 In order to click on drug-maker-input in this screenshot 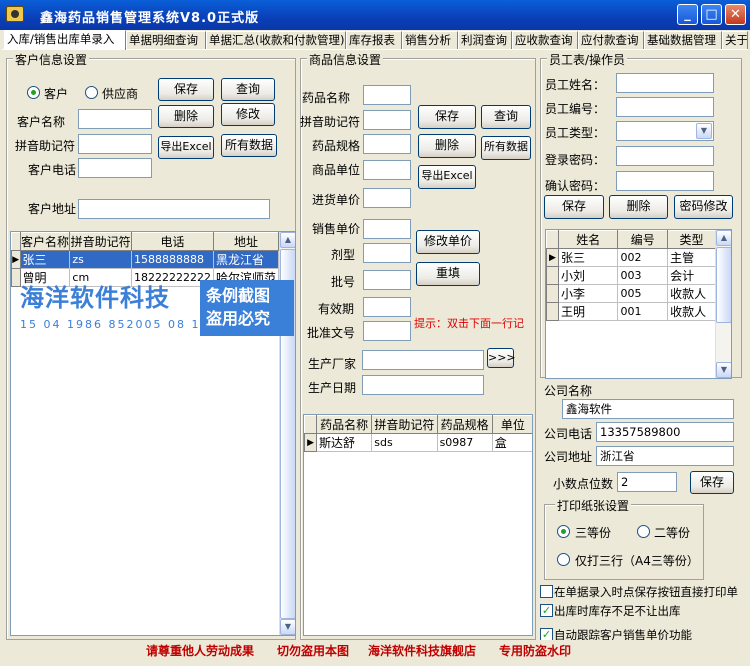, I will do `click(423, 360)`.